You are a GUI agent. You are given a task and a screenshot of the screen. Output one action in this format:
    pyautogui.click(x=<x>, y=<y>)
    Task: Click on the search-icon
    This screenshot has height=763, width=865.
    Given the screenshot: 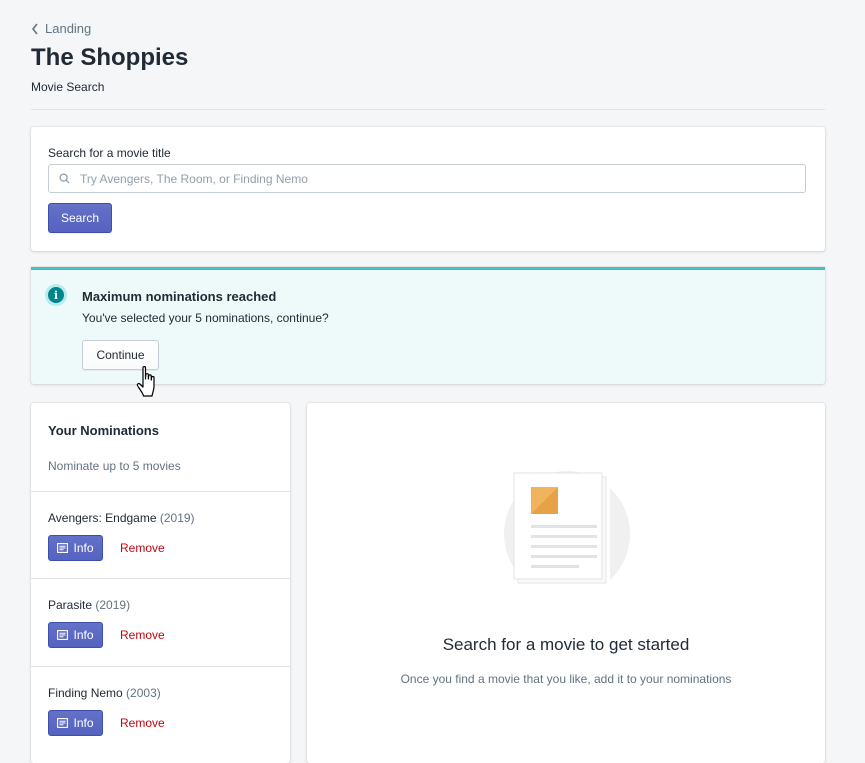 What is the action you would take?
    pyautogui.click(x=64, y=178)
    